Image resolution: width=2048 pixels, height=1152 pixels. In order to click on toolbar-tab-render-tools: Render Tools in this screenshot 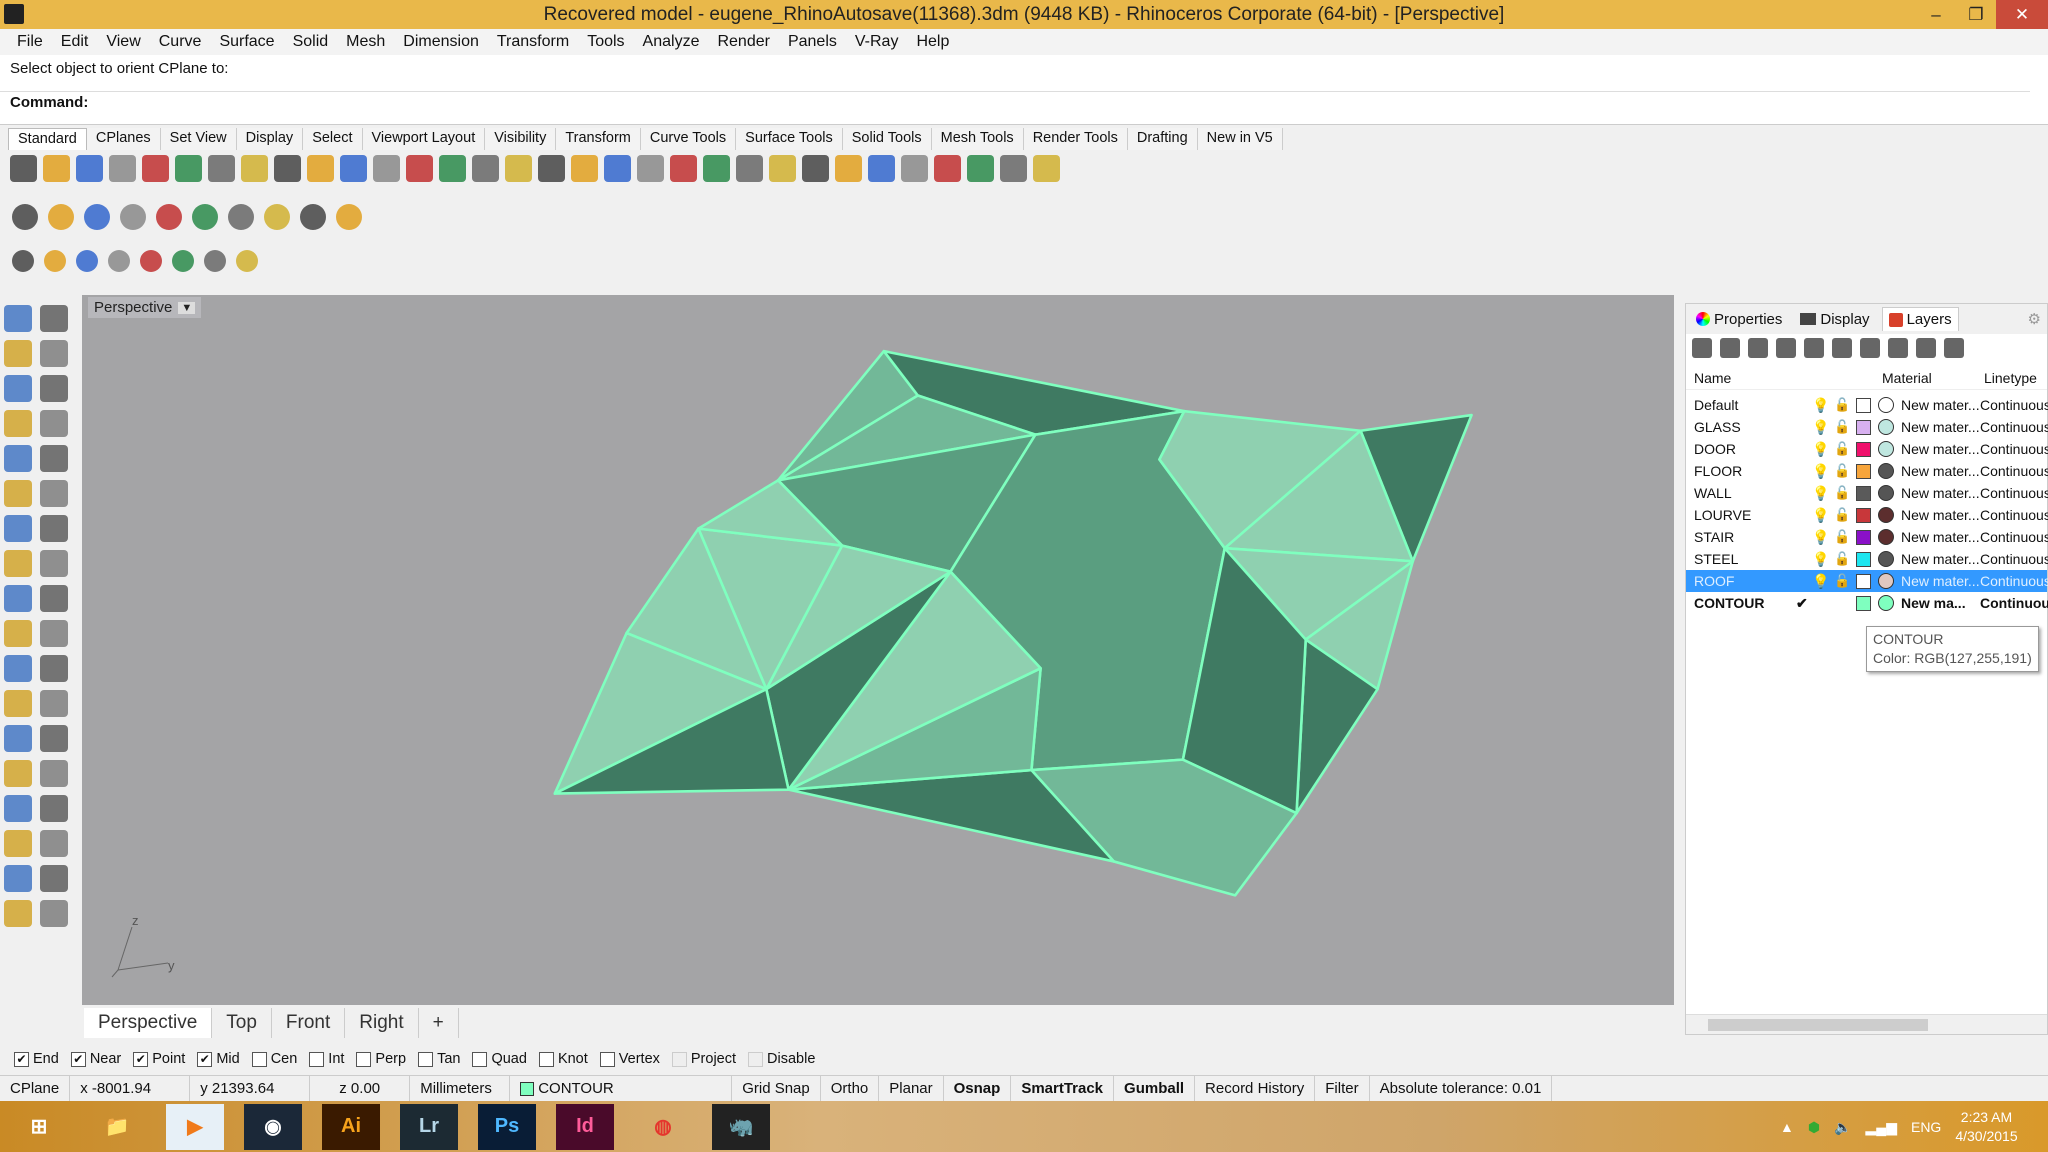, I will do `click(1075, 139)`.